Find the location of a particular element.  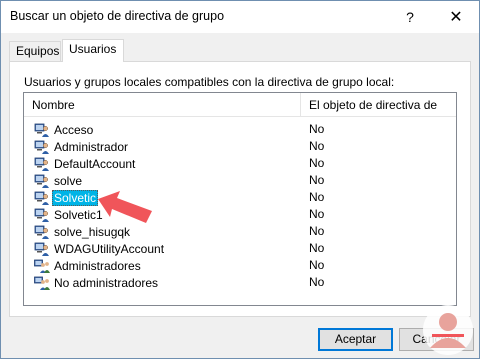

list-item-label: Administrador is located at coordinates (91, 146).